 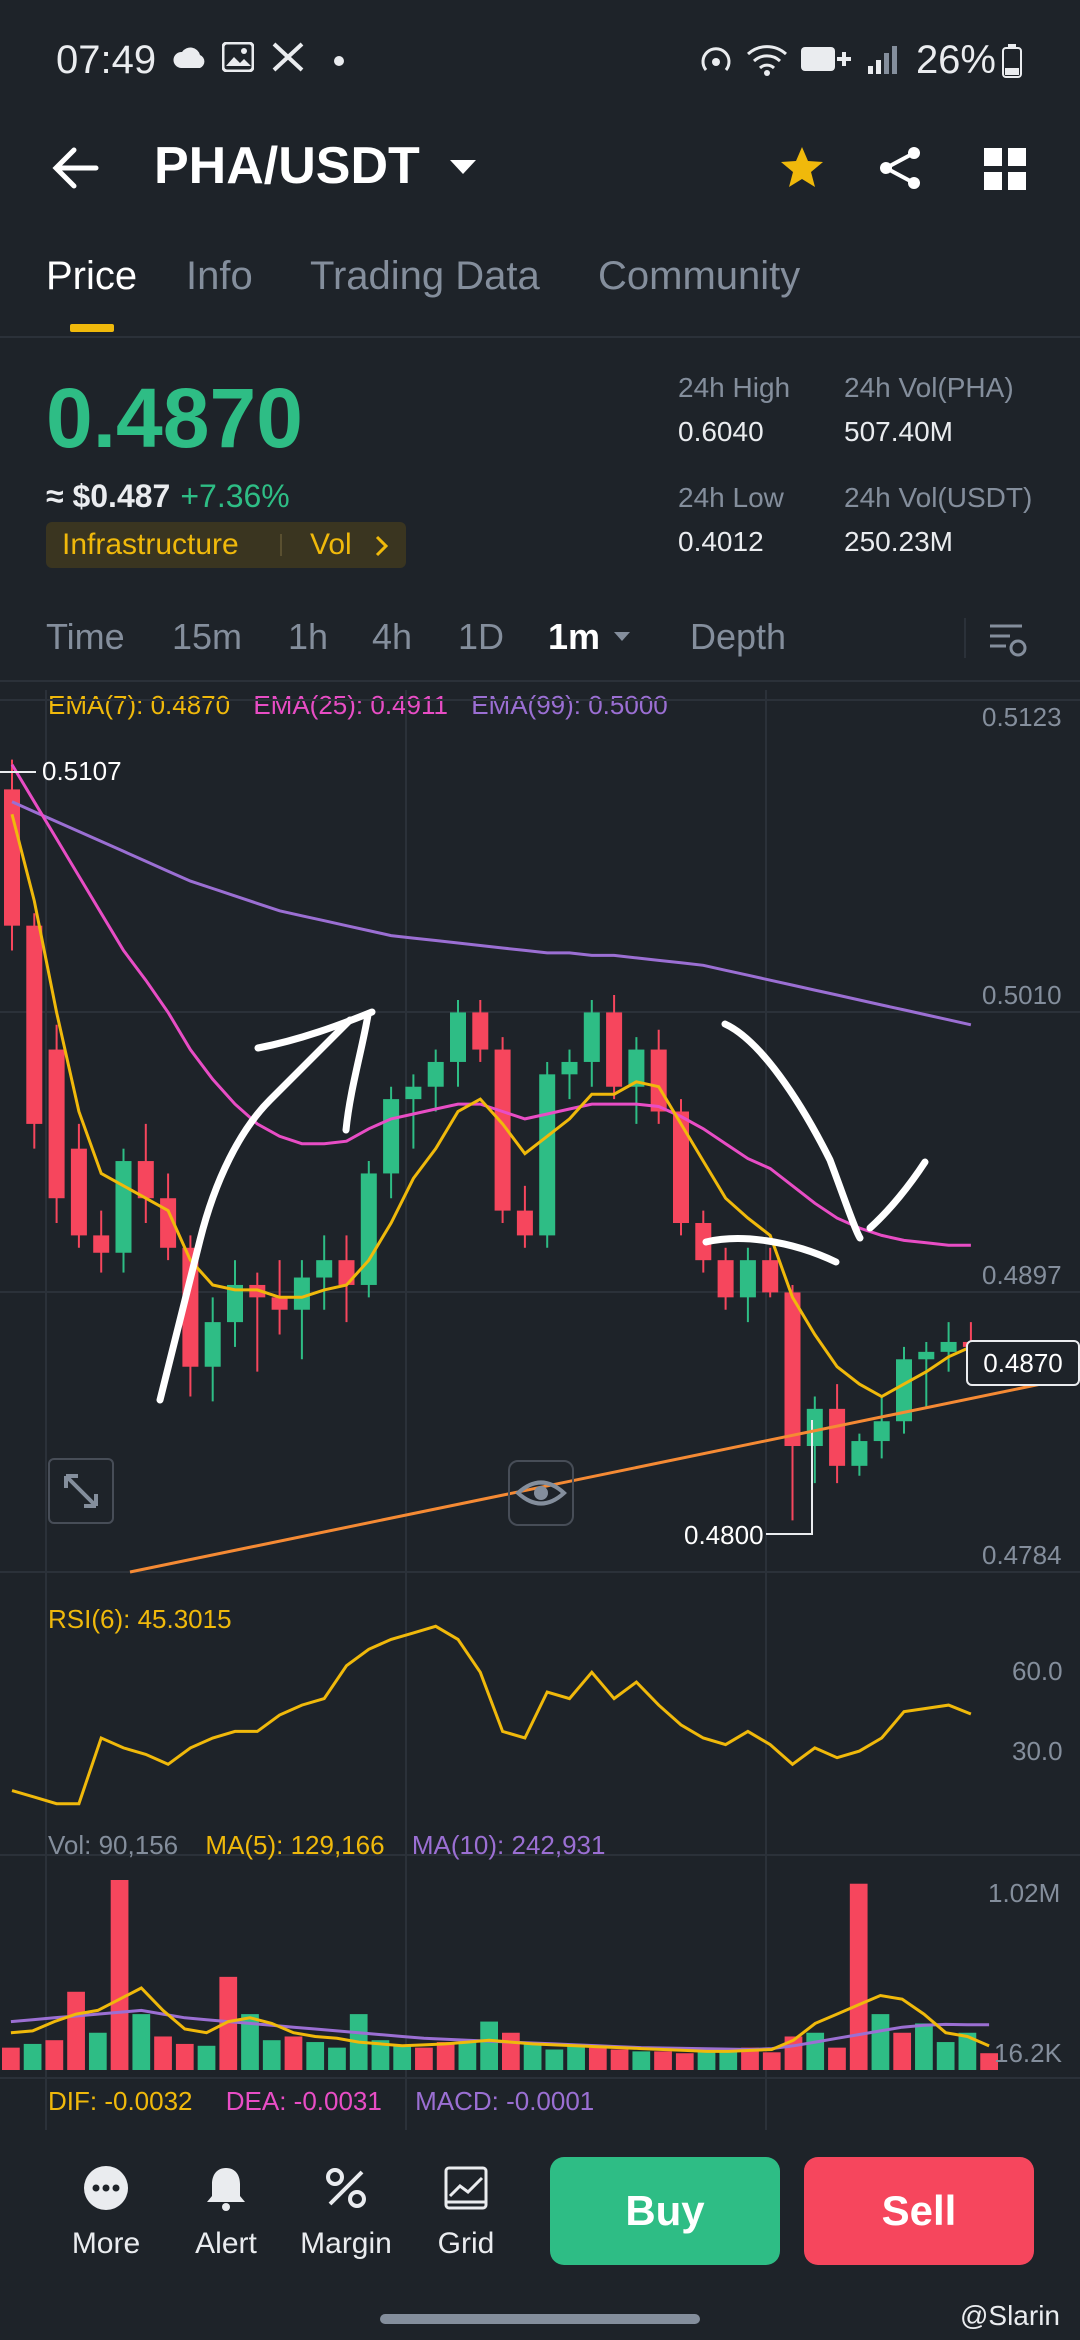 I want to click on nav-alert: Alert, so click(x=226, y=2212).